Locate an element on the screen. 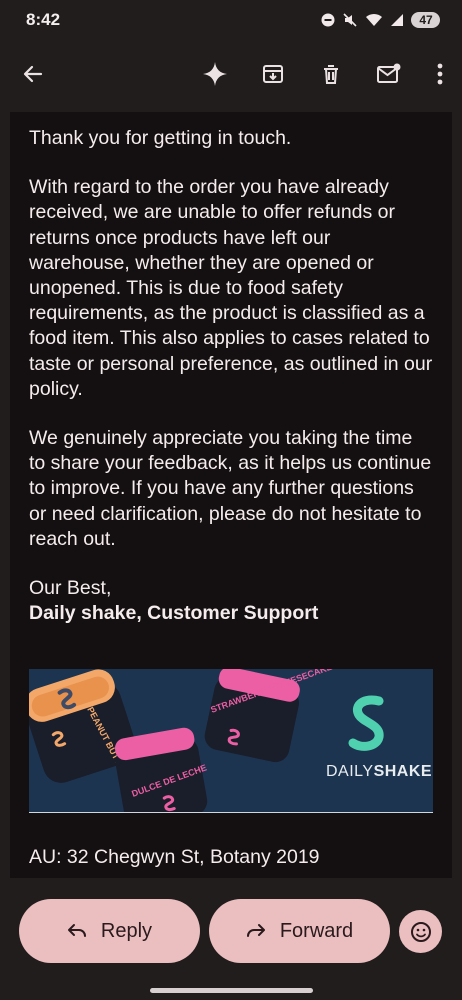 The height and width of the screenshot is (1000, 462). forward-button: Forward is located at coordinates (299, 931).